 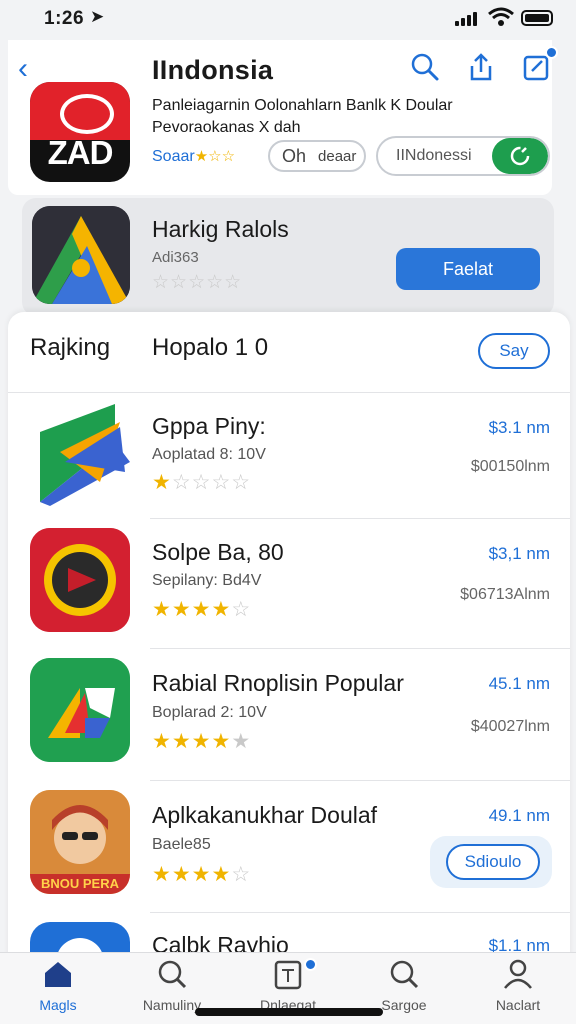 I want to click on battery-icon, so click(x=537, y=18).